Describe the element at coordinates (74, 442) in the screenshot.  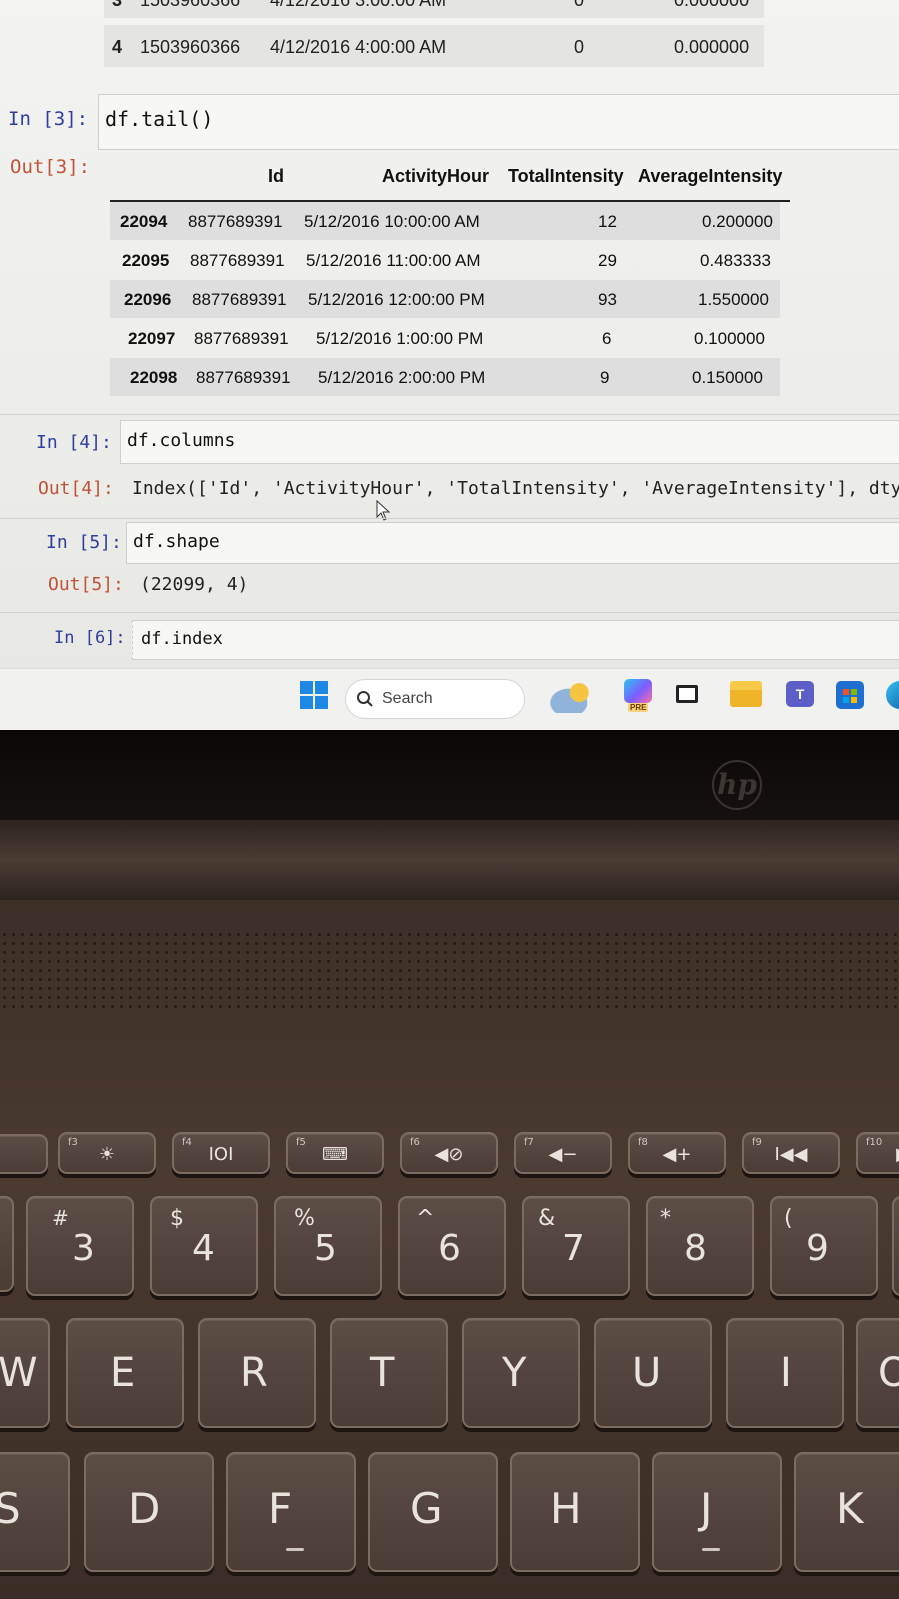
I see `cell-4-in-prompt: In [4]:` at that location.